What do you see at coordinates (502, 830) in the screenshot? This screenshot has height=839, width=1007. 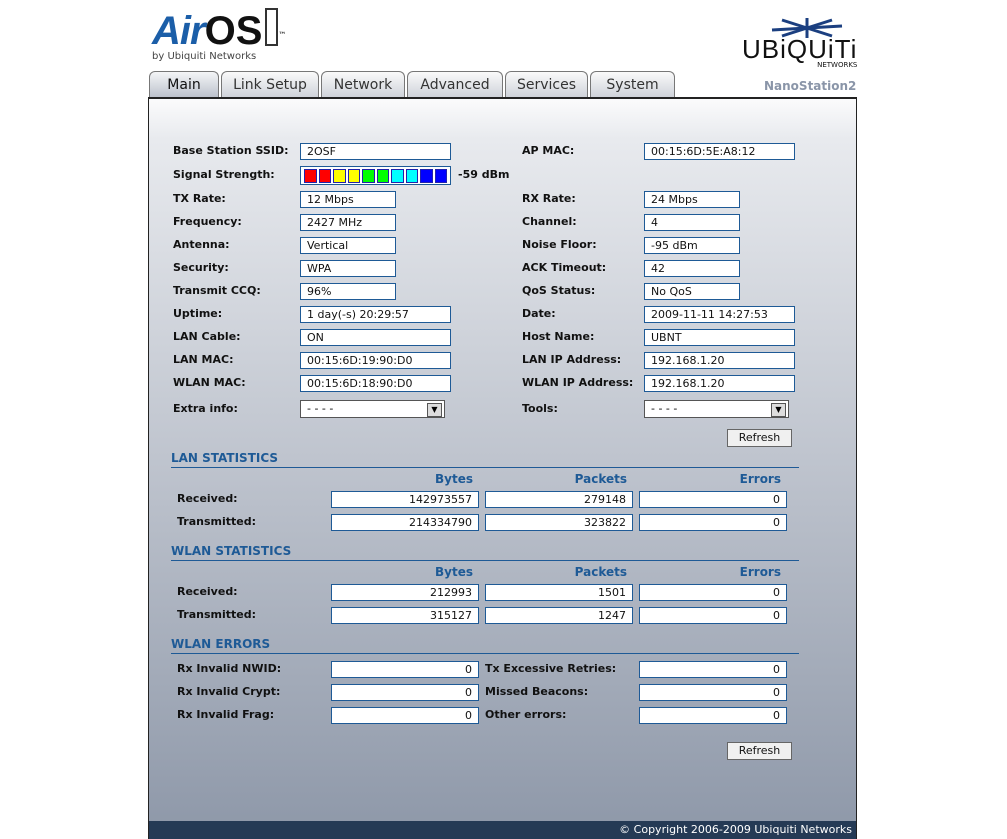 I see `footer-copyright: © Copyright 2006-2009 Ubiquiti Networks` at bounding box center [502, 830].